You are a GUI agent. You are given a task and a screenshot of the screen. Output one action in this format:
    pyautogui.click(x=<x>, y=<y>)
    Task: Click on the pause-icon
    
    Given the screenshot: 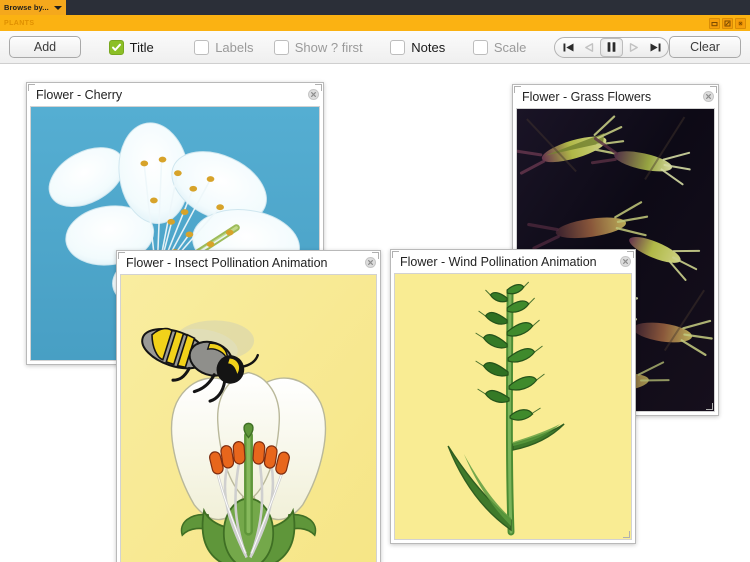 What is the action you would take?
    pyautogui.click(x=611, y=47)
    